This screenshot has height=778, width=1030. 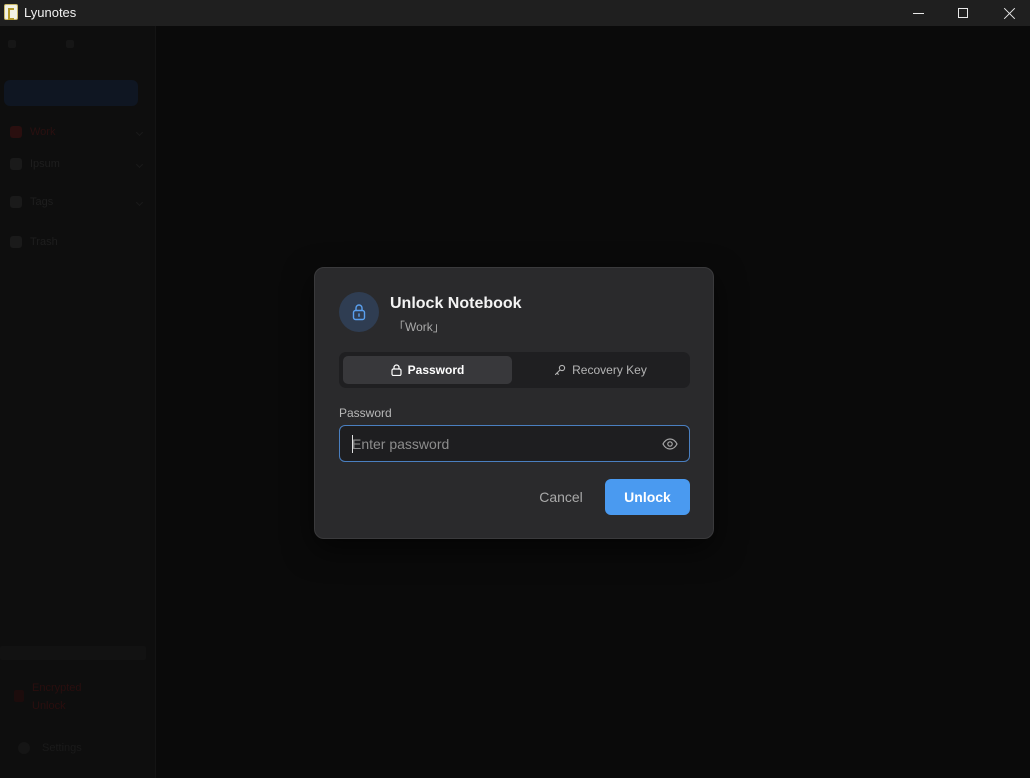 I want to click on title-bar: Lyunotes, so click(x=515, y=13).